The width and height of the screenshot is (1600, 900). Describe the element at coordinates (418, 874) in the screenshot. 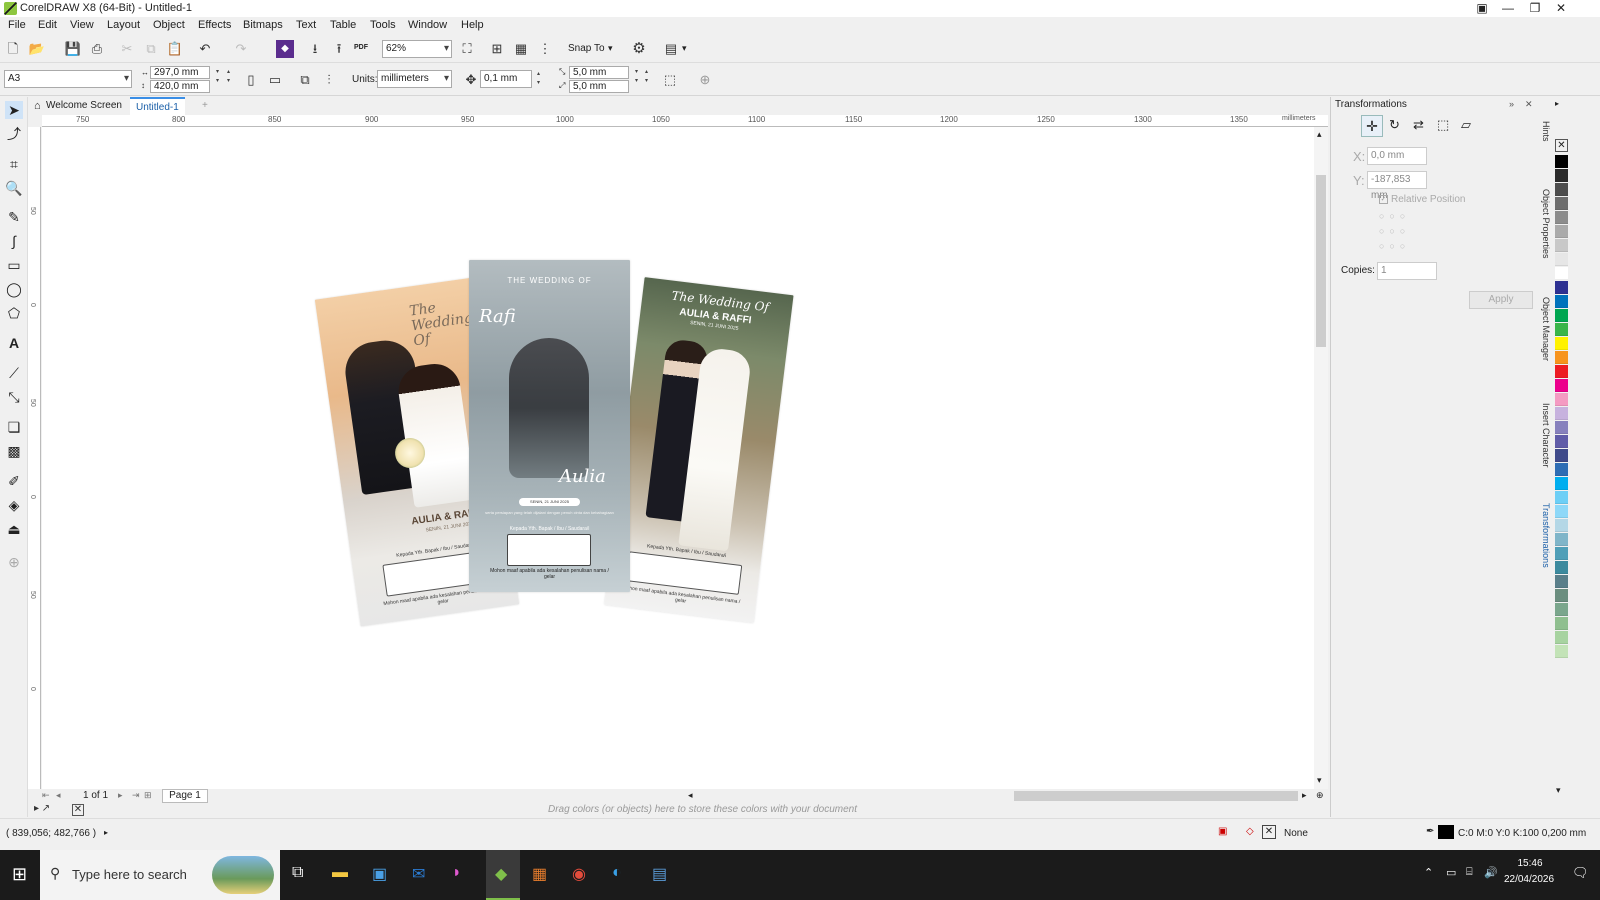

I see `outlook-icon: ✉` at that location.